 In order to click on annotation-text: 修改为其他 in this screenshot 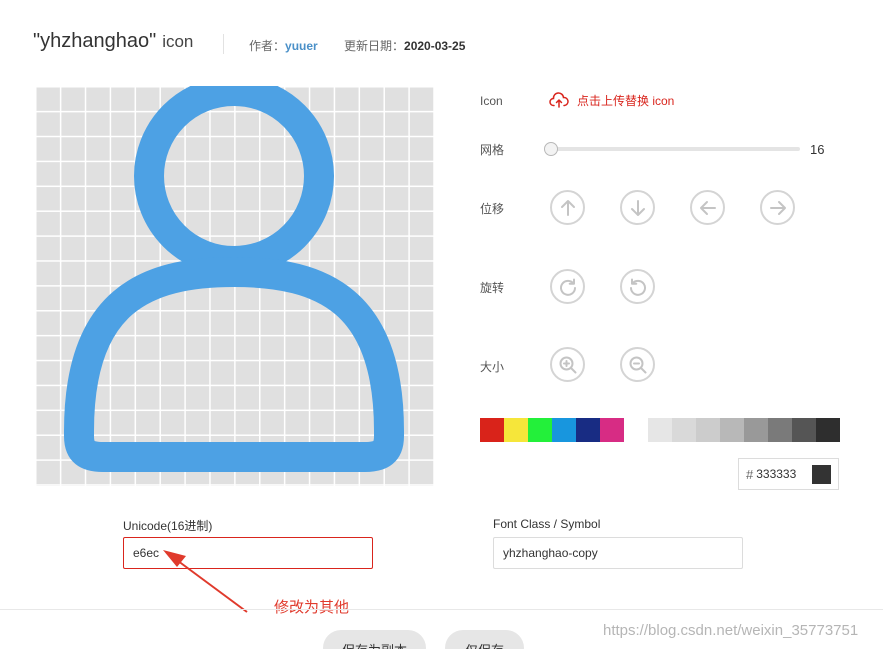, I will do `click(312, 607)`.